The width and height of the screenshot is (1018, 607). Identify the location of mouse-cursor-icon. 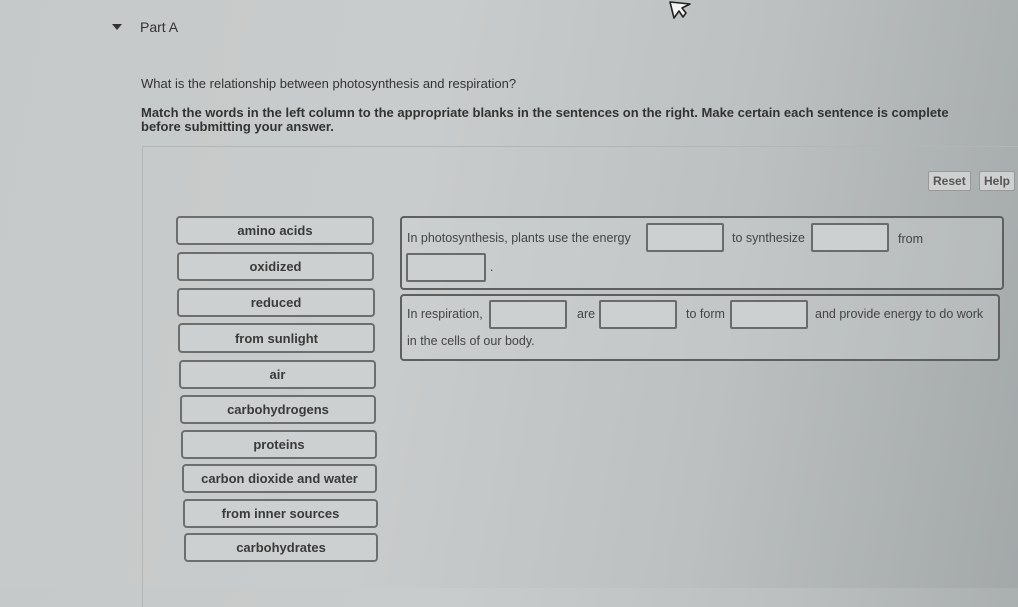
(680, 10).